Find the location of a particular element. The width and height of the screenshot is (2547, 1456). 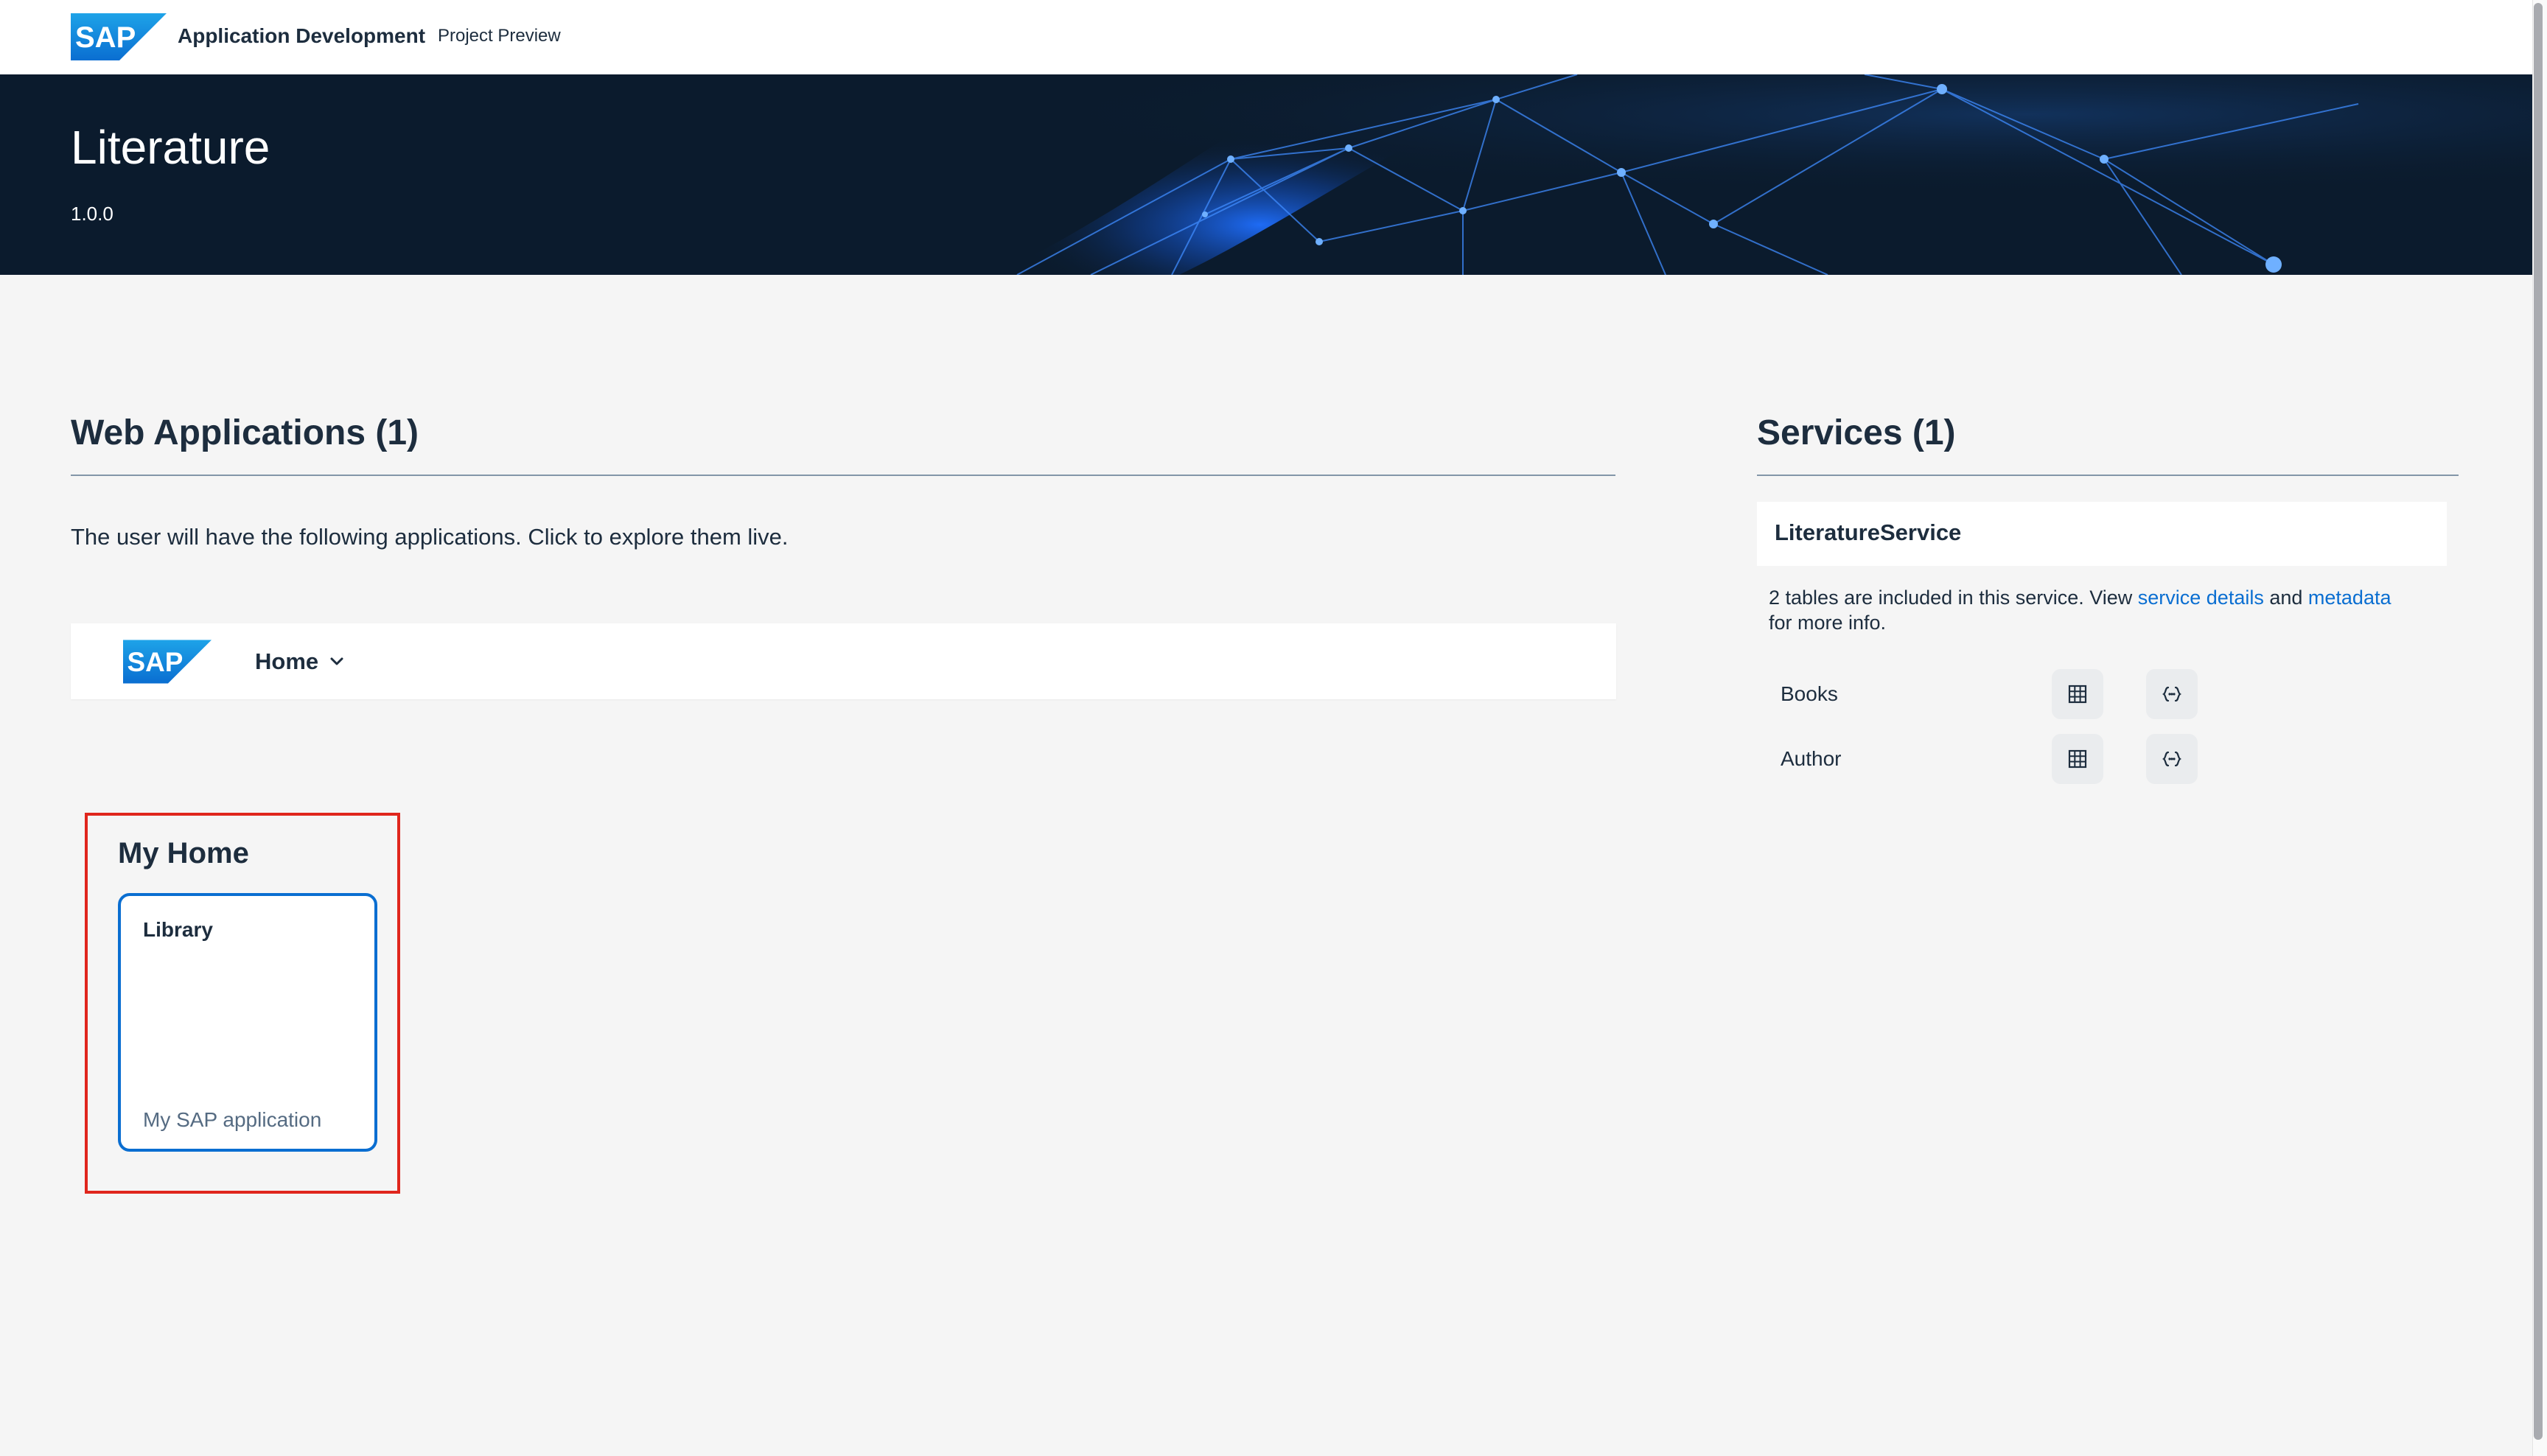

home-menu-button: Home is located at coordinates (300, 661).